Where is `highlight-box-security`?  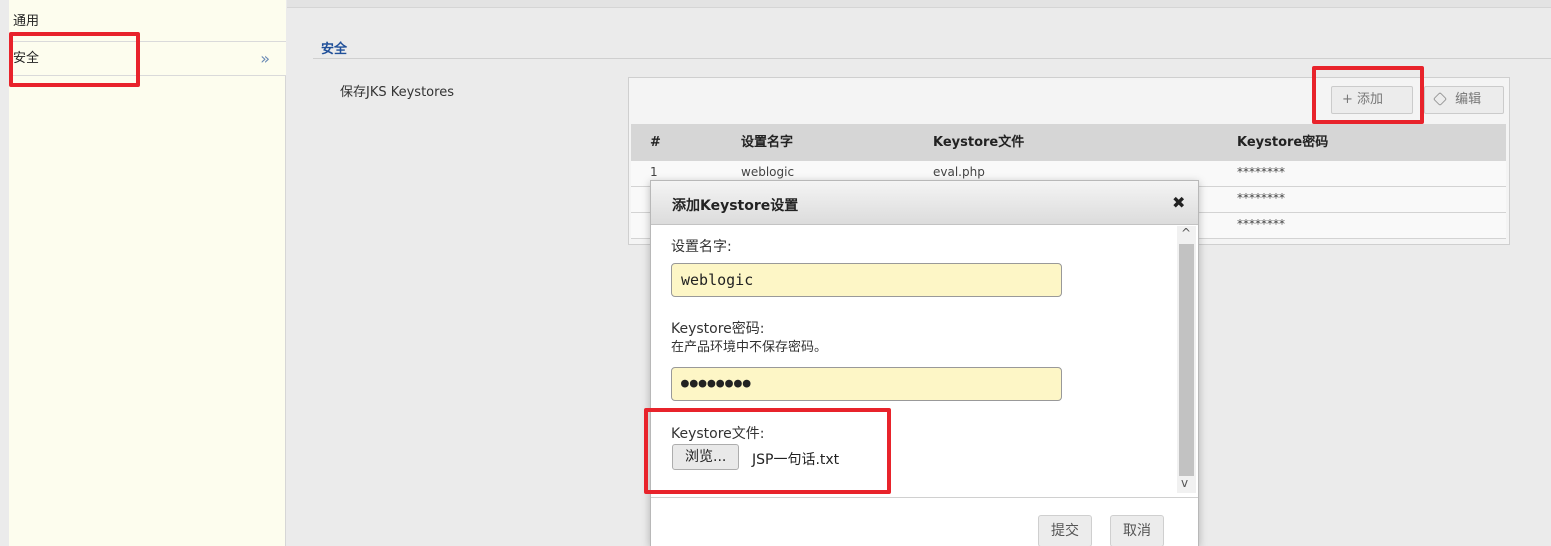
highlight-box-security is located at coordinates (74, 59).